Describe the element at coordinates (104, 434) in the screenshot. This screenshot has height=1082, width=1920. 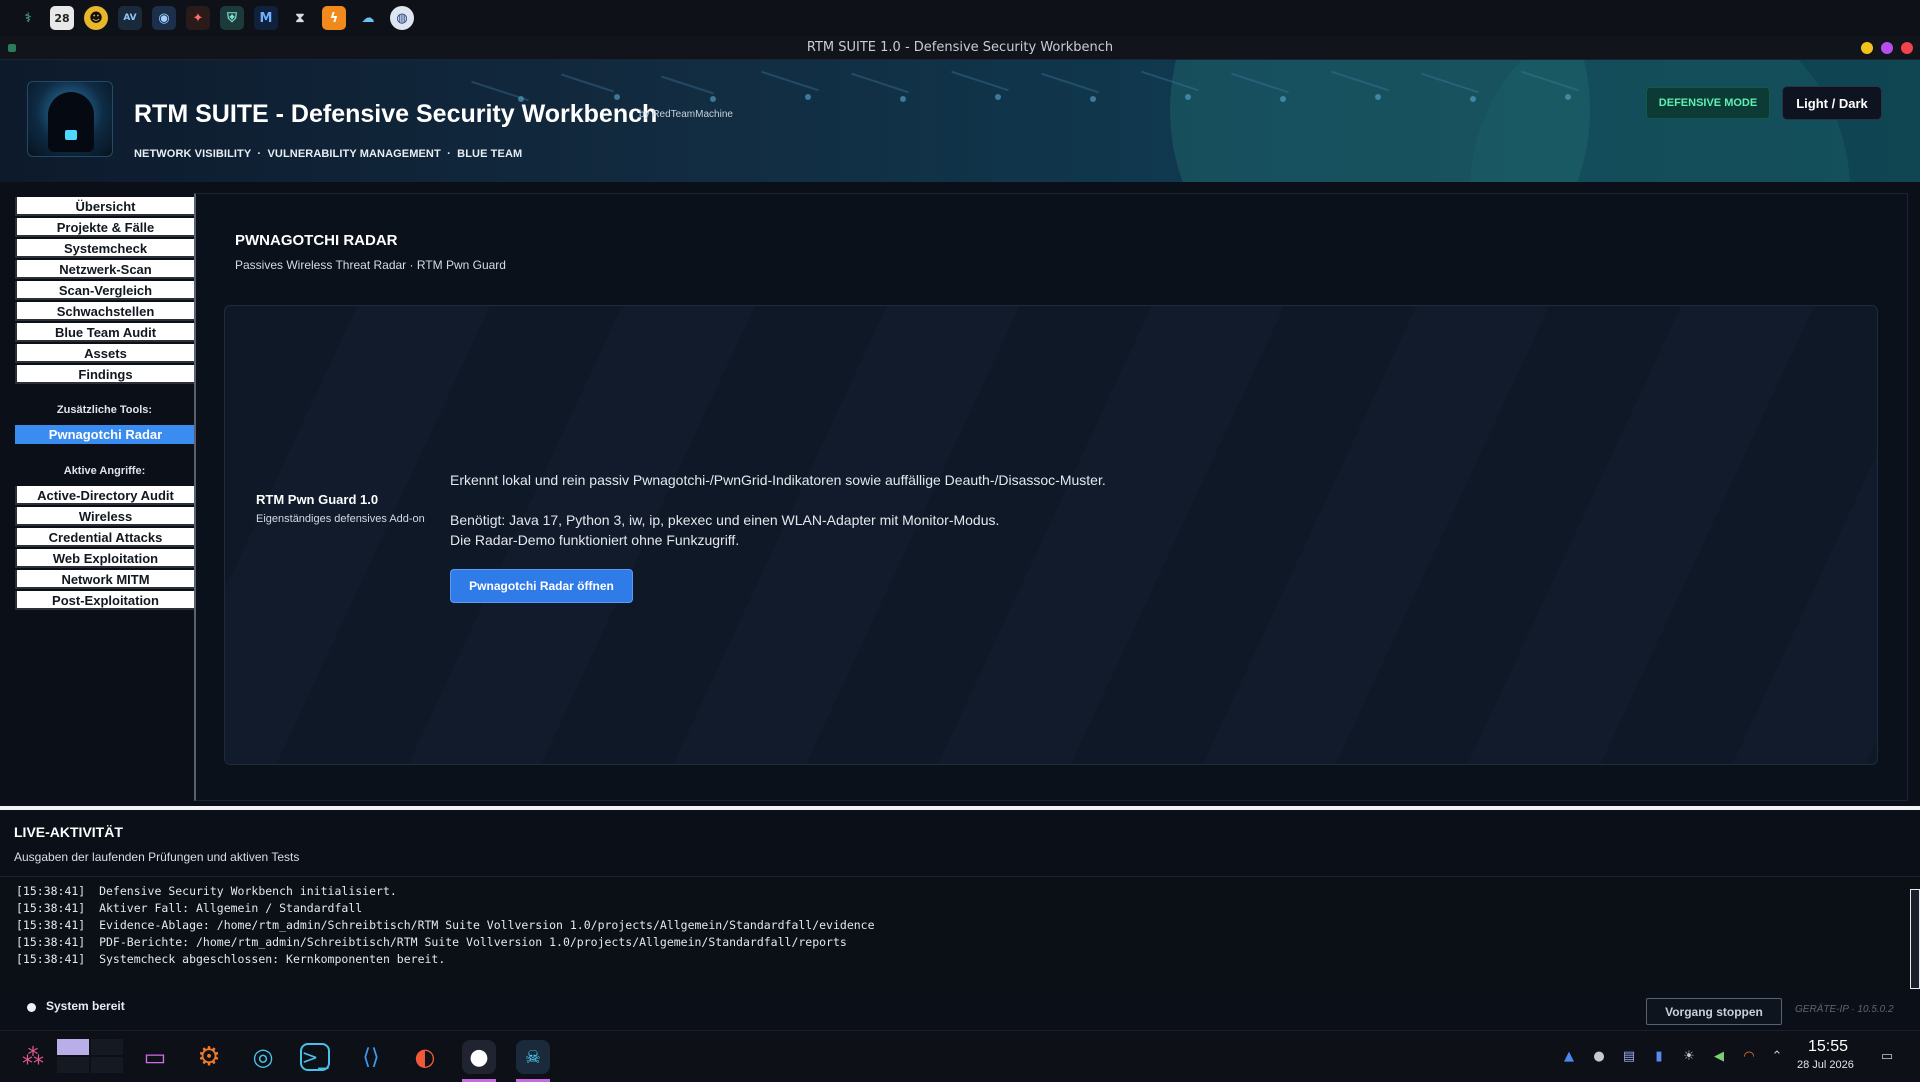
I see `sidebar-item-pwnagotchi-radar: Pwnagotchi Radar` at that location.